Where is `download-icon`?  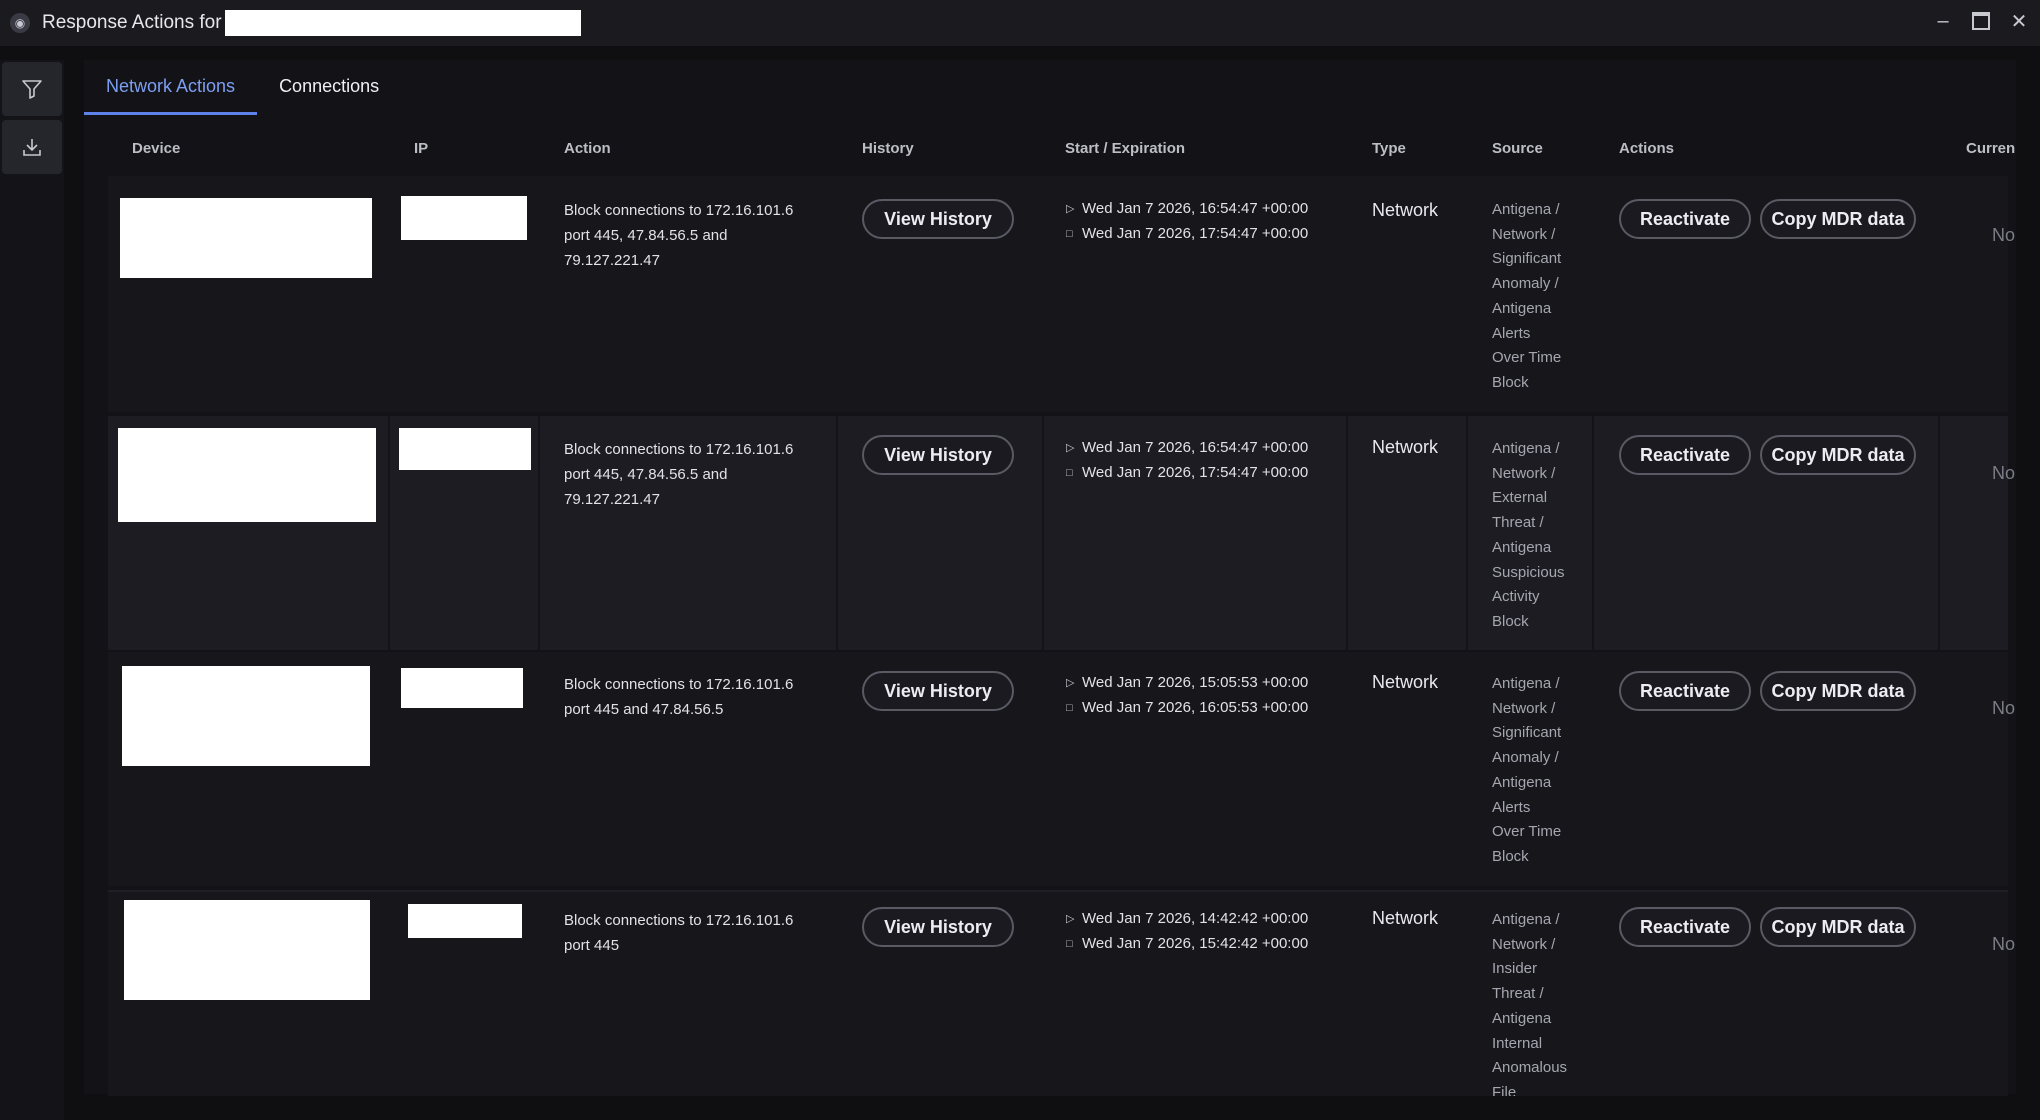 download-icon is located at coordinates (32, 147).